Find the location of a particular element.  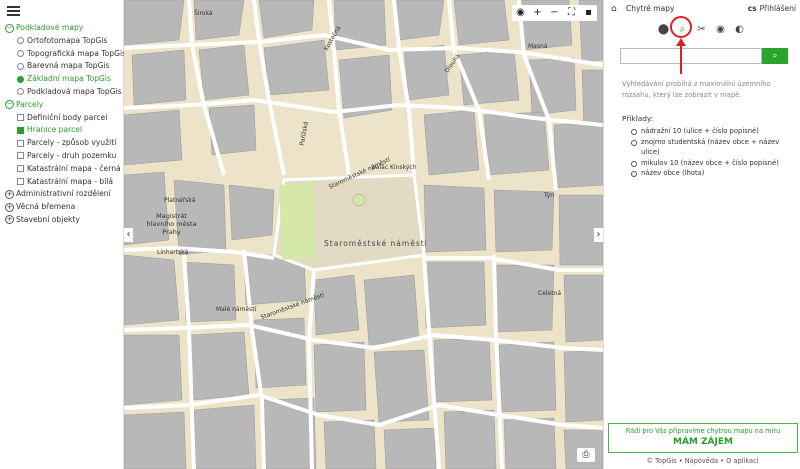

street-label: Linhartská is located at coordinates (173, 252).